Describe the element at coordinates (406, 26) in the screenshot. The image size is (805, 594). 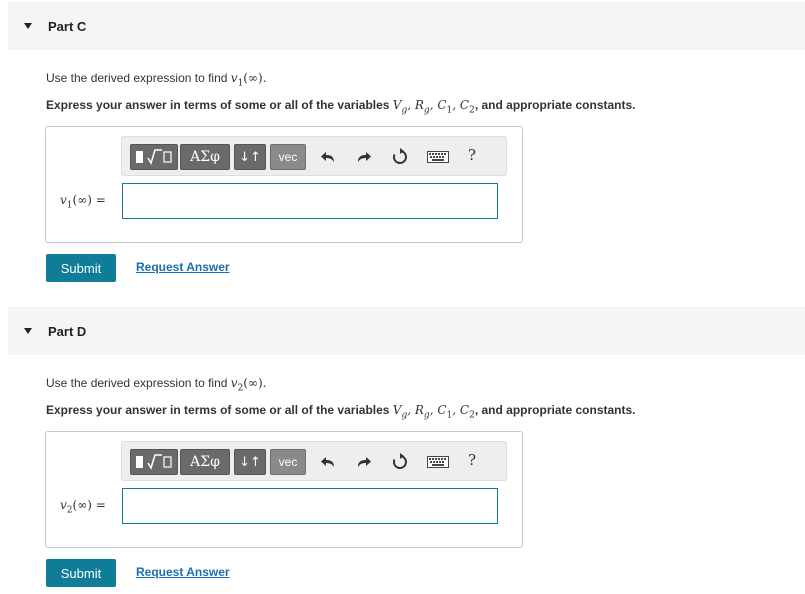
I see `part-c-header: Part C` at that location.